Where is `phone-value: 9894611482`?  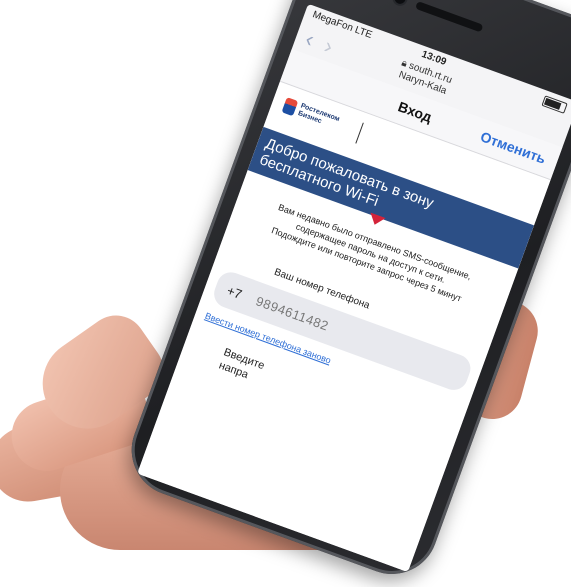
phone-value: 9894611482 is located at coordinates (292, 313).